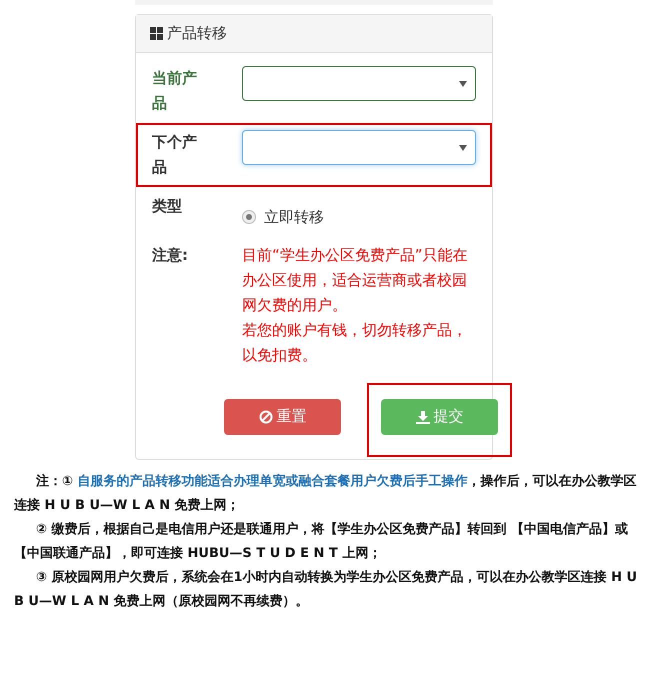  What do you see at coordinates (170, 255) in the screenshot?
I see `field-label: 注意:` at bounding box center [170, 255].